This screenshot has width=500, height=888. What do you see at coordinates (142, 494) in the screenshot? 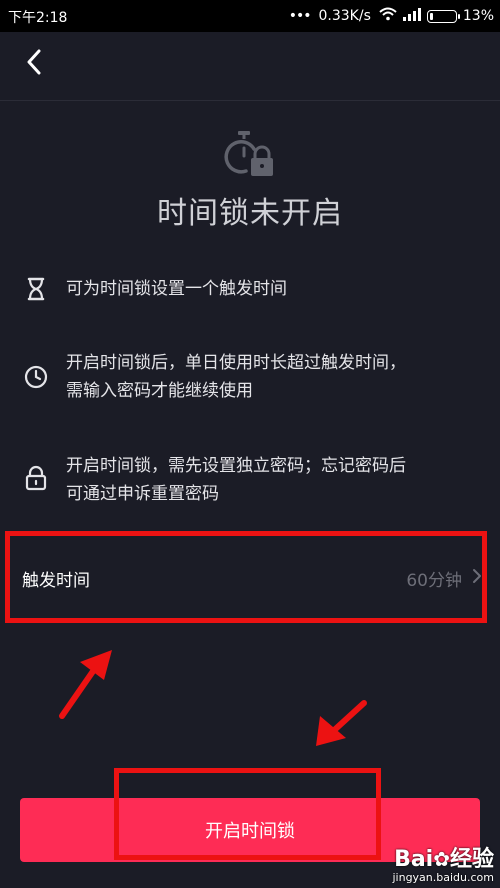
I see `info-text-line: 可通过申诉重置密码` at bounding box center [142, 494].